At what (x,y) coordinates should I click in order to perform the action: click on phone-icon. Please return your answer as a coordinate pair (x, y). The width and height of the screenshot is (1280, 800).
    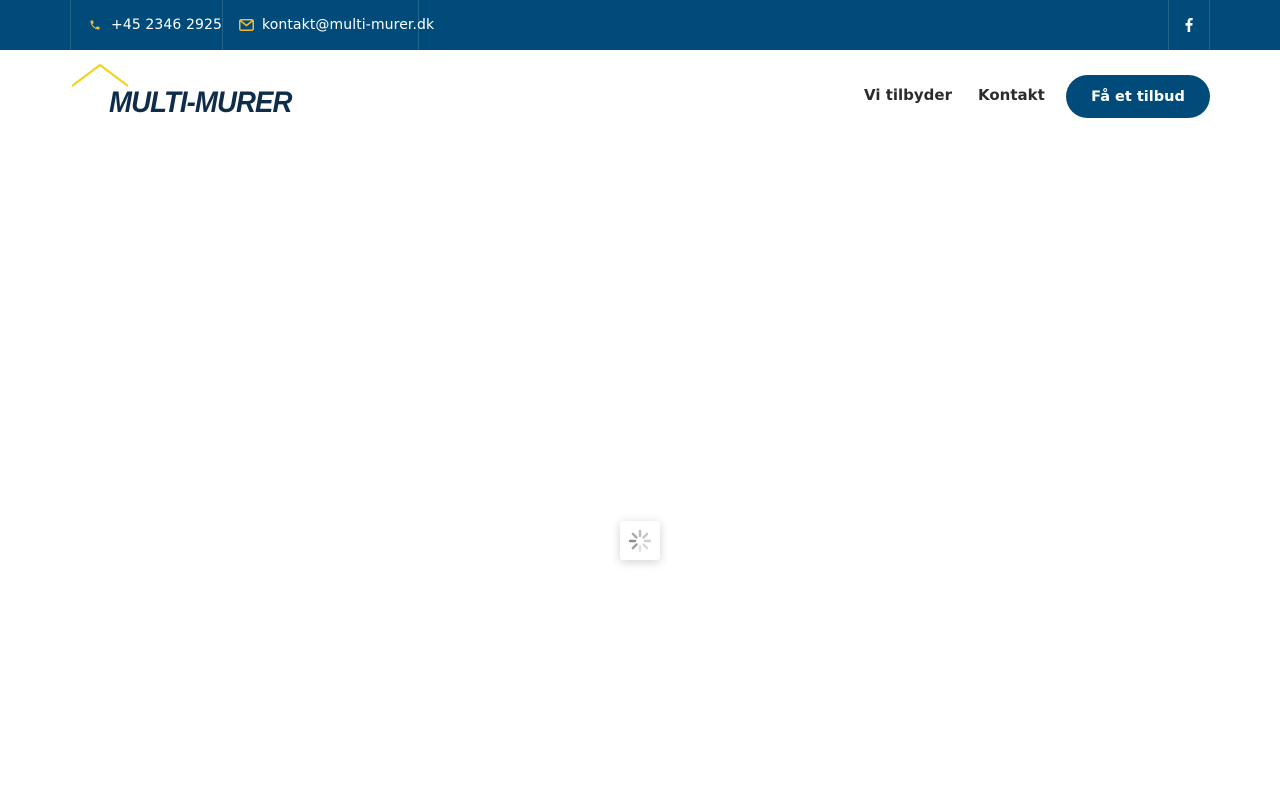
    Looking at the image, I should click on (95, 25).